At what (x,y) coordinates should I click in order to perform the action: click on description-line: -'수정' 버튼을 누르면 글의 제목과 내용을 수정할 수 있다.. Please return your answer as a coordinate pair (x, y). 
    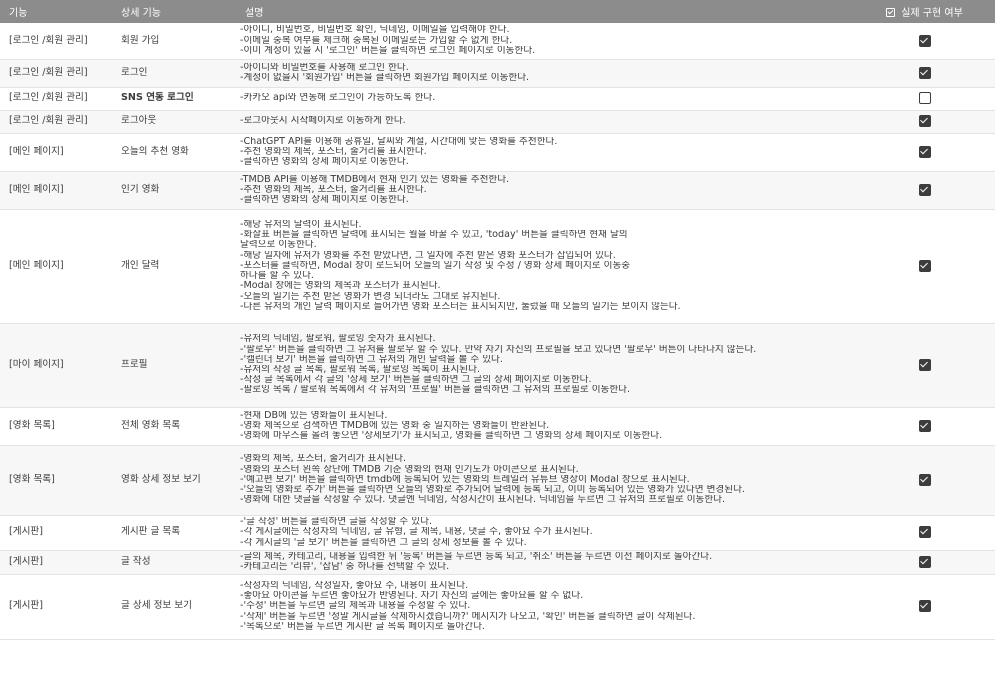
    Looking at the image, I should click on (355, 606).